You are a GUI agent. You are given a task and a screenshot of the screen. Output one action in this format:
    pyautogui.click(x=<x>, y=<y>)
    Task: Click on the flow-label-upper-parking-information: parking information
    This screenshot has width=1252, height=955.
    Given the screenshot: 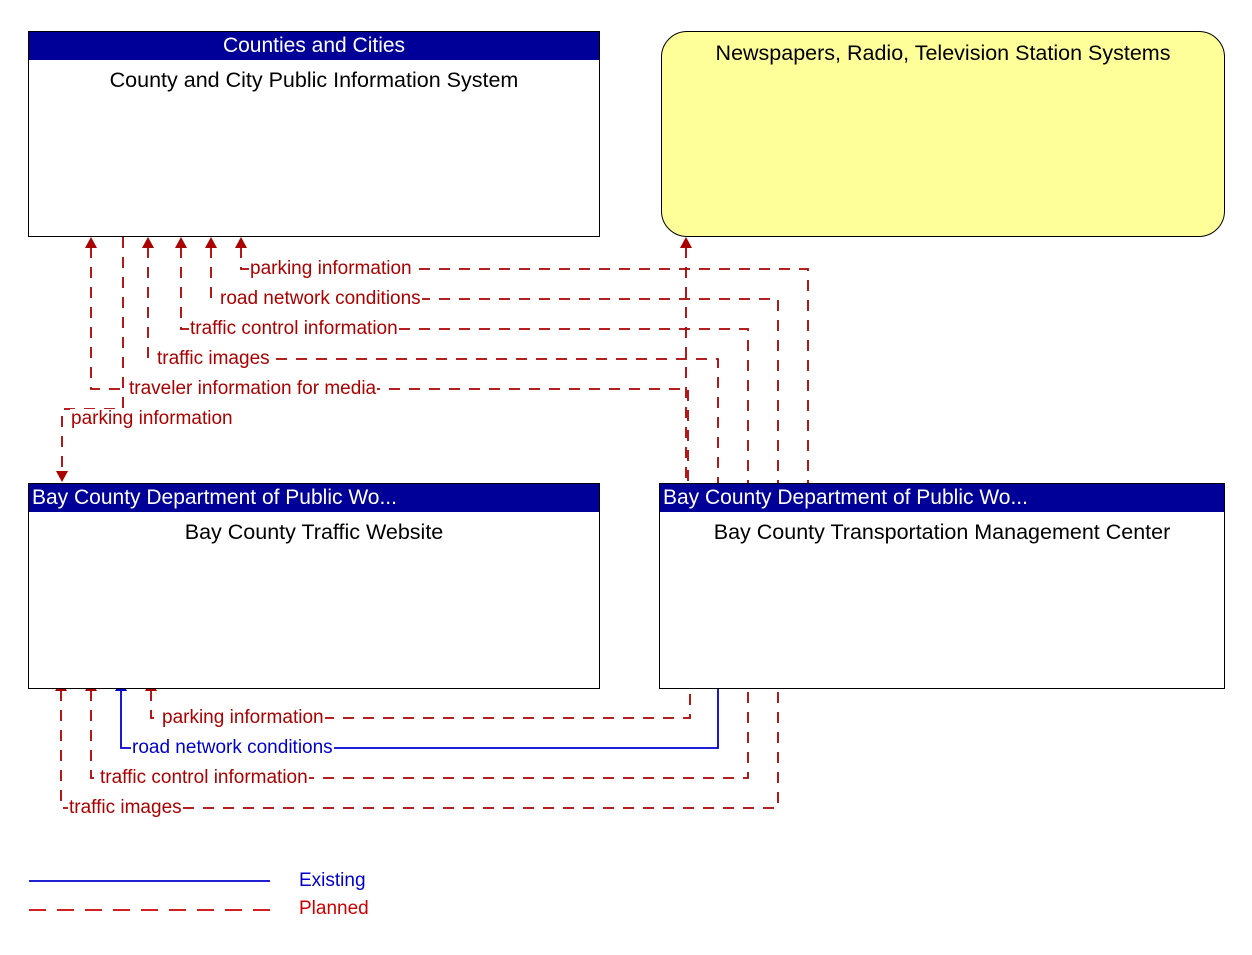 What is the action you would take?
    pyautogui.click(x=331, y=268)
    